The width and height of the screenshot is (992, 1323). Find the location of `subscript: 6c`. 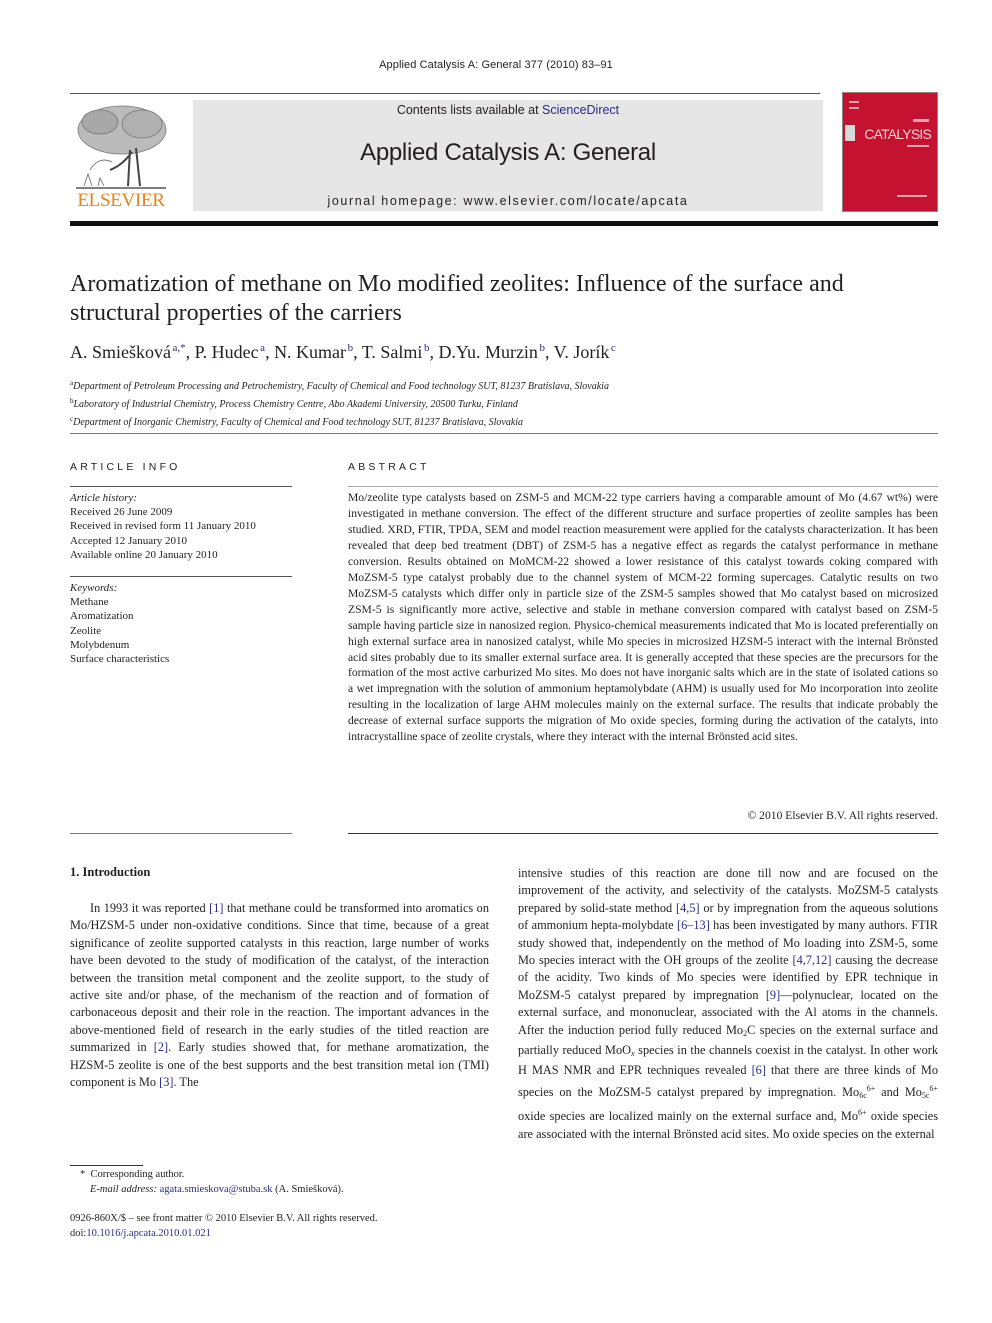

subscript: 6c is located at coordinates (863, 1095).